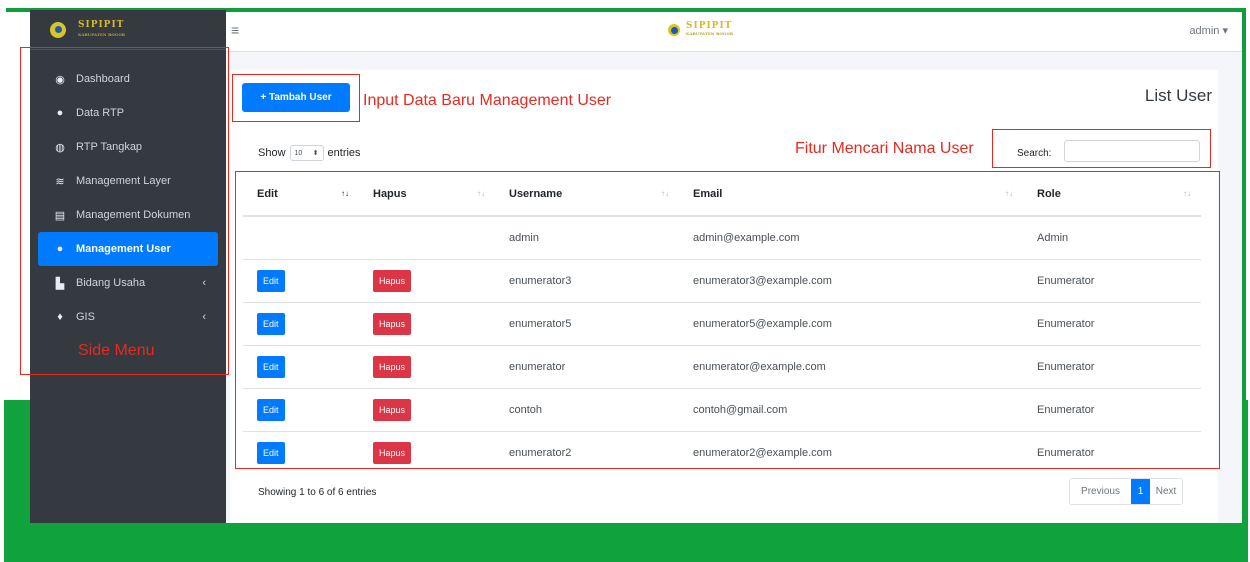 Image resolution: width=1250 pixels, height=562 pixels. What do you see at coordinates (1101, 148) in the screenshot?
I see `annotation-search-box` at bounding box center [1101, 148].